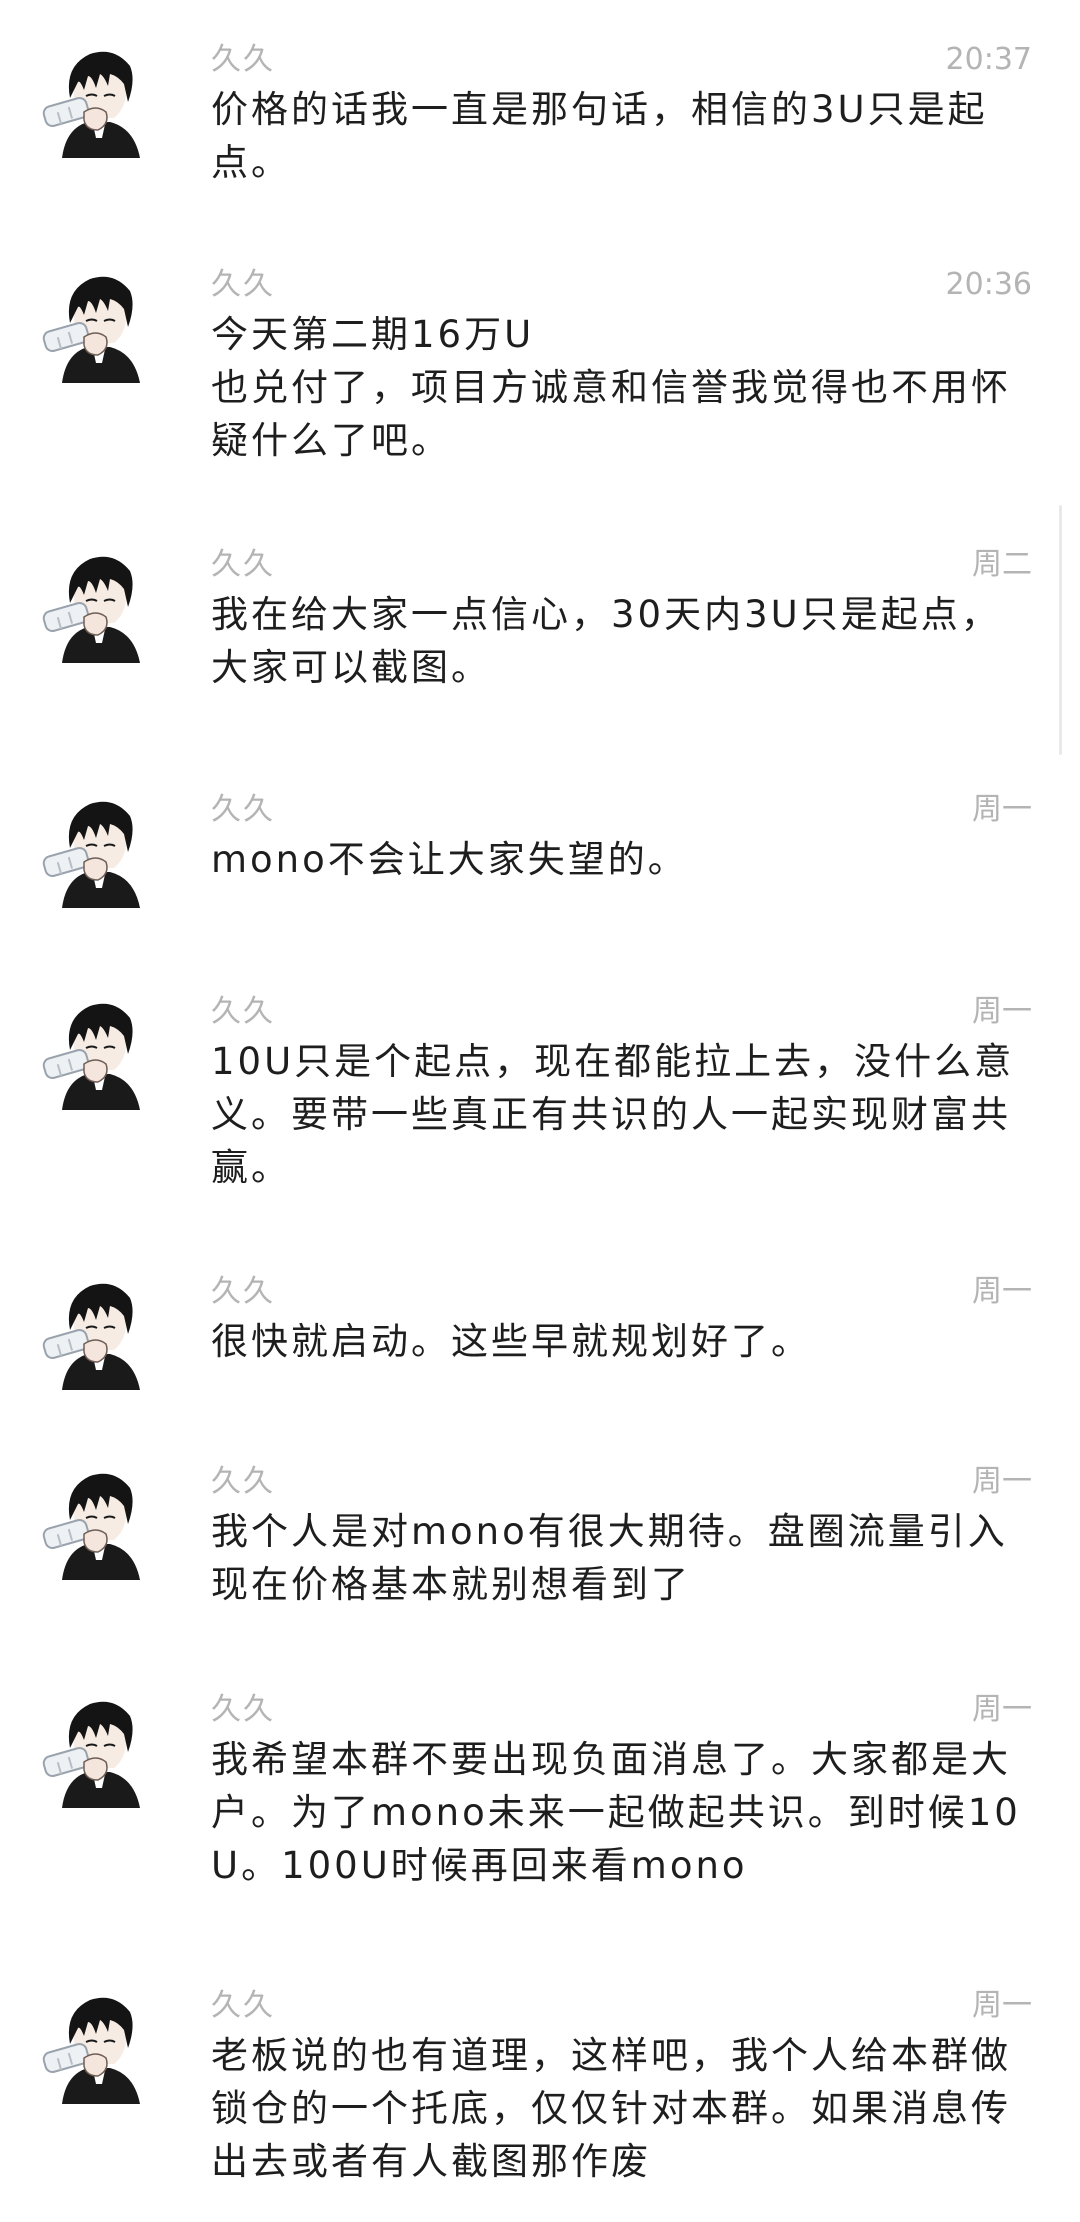 This screenshot has width=1080, height=2222. I want to click on message-text: 我在给大家一点信心，30天内3U只是起点，大家可以截图。, so click(606, 641).